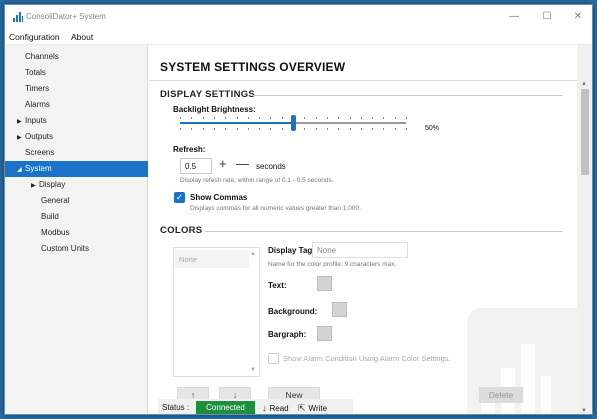  Describe the element at coordinates (216, 312) in the screenshot. I see `color-profile-list: None ▲ ▼` at that location.